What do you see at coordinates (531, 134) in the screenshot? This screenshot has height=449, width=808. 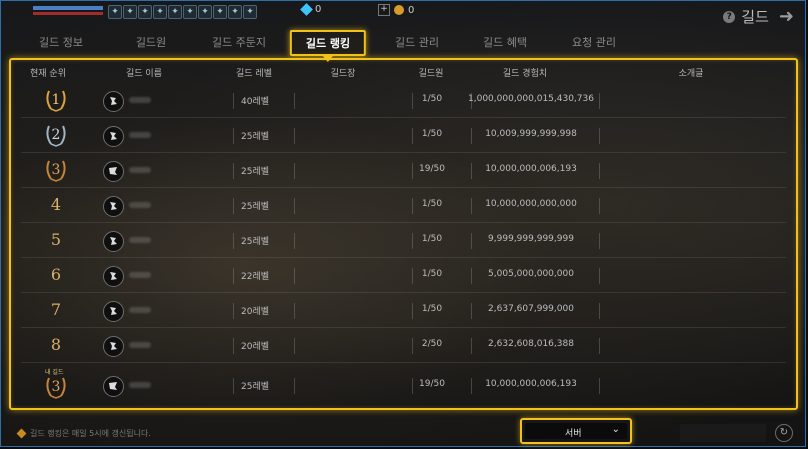 I see `guild-exp: 10,009,999,999,998` at bounding box center [531, 134].